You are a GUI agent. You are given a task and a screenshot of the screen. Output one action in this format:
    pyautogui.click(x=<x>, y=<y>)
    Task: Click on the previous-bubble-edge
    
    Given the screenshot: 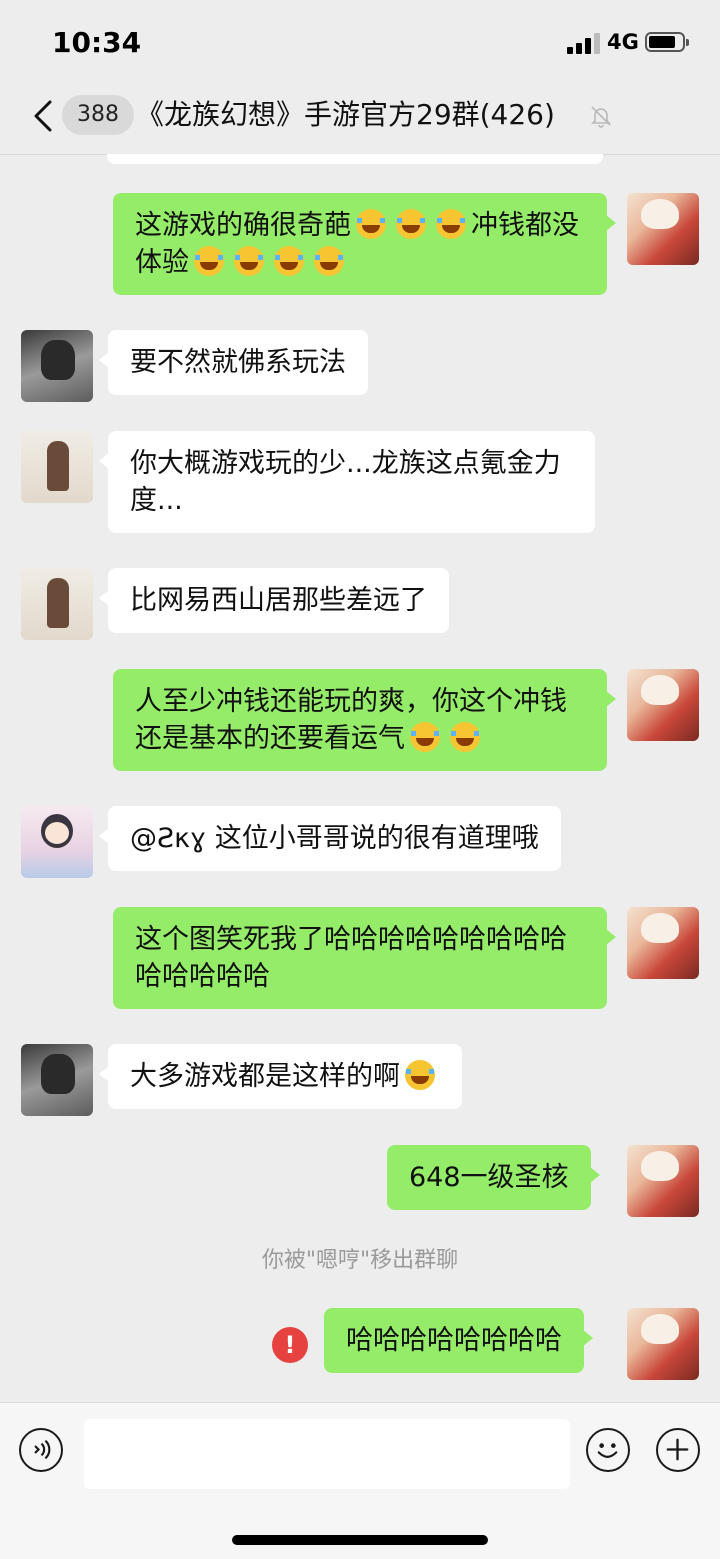 What is the action you would take?
    pyautogui.click(x=355, y=159)
    